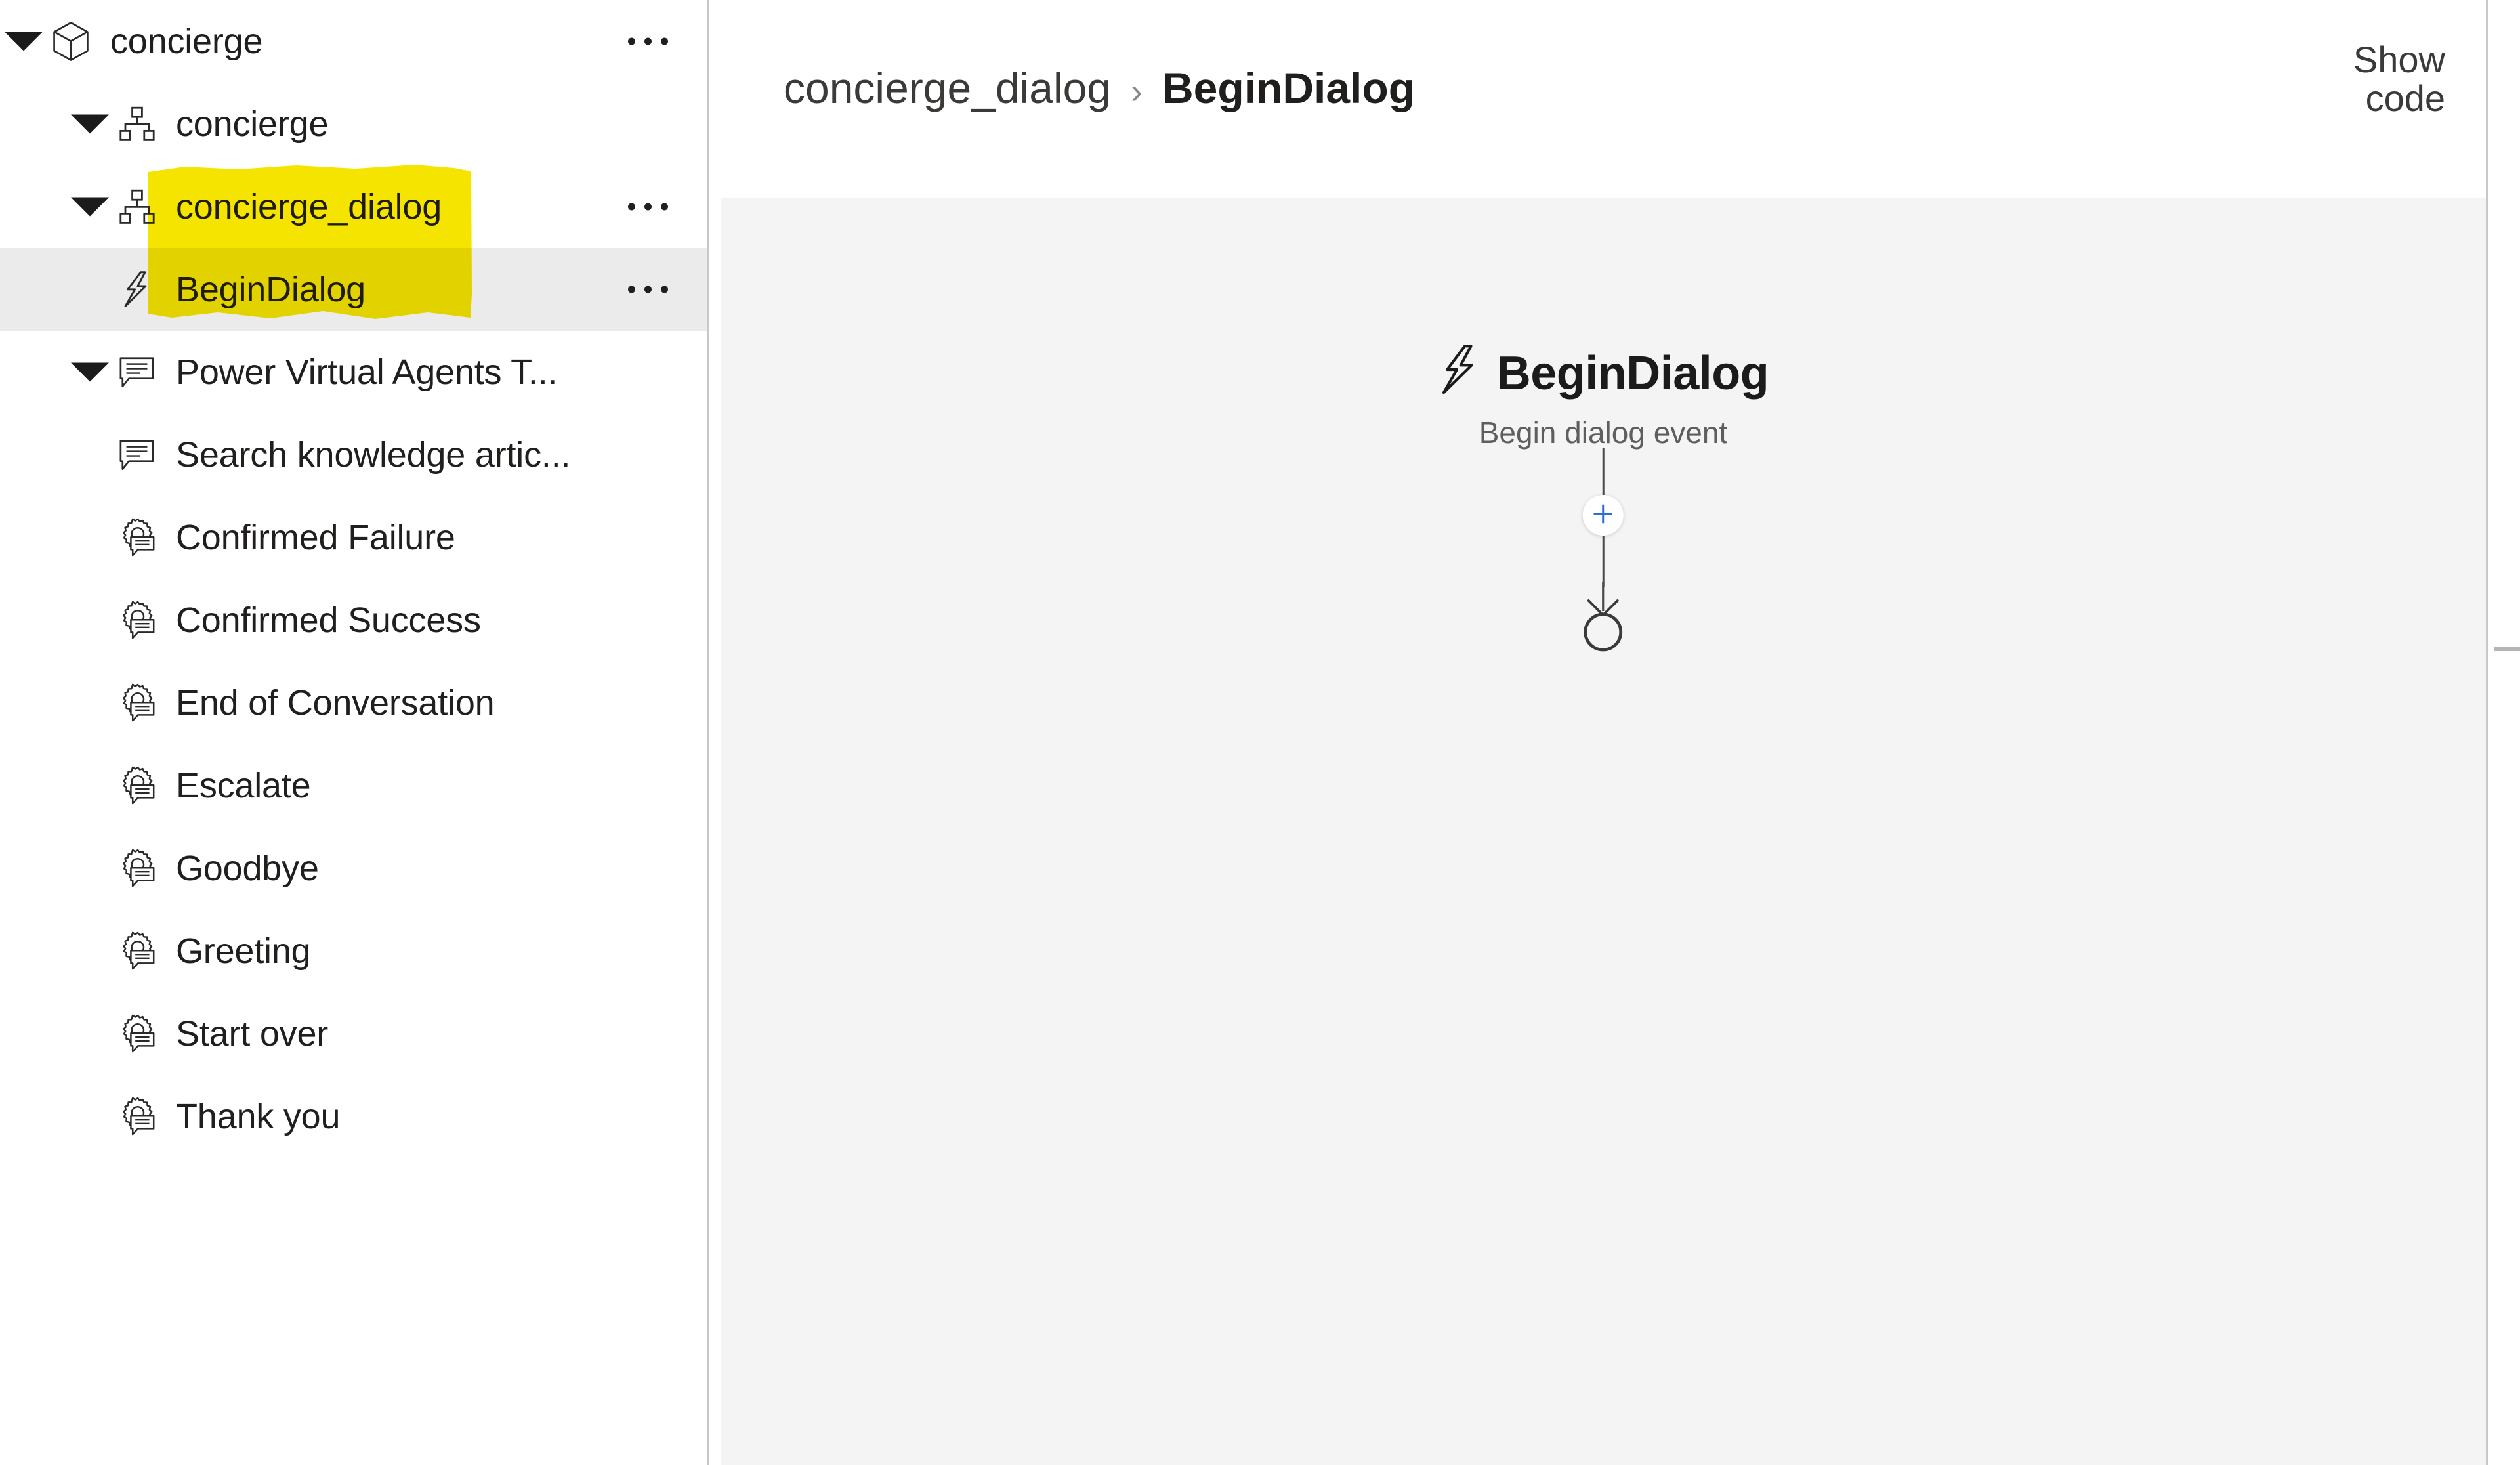  I want to click on tree-item-label: Greeting, so click(243, 951).